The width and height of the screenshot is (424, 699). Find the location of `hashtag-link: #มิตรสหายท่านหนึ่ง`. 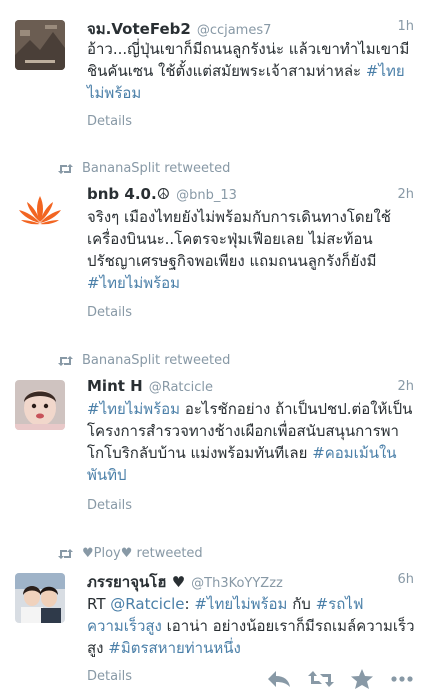

hashtag-link: #มิตรสหายท่านหนึ่ง is located at coordinates (174, 648).